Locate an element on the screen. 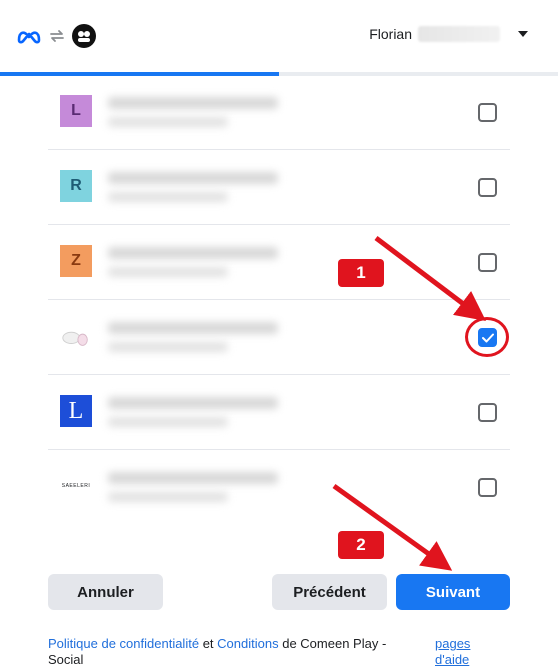 This screenshot has width=558, height=670. privacy-policy-link: Politique de confidentialité is located at coordinates (123, 643).